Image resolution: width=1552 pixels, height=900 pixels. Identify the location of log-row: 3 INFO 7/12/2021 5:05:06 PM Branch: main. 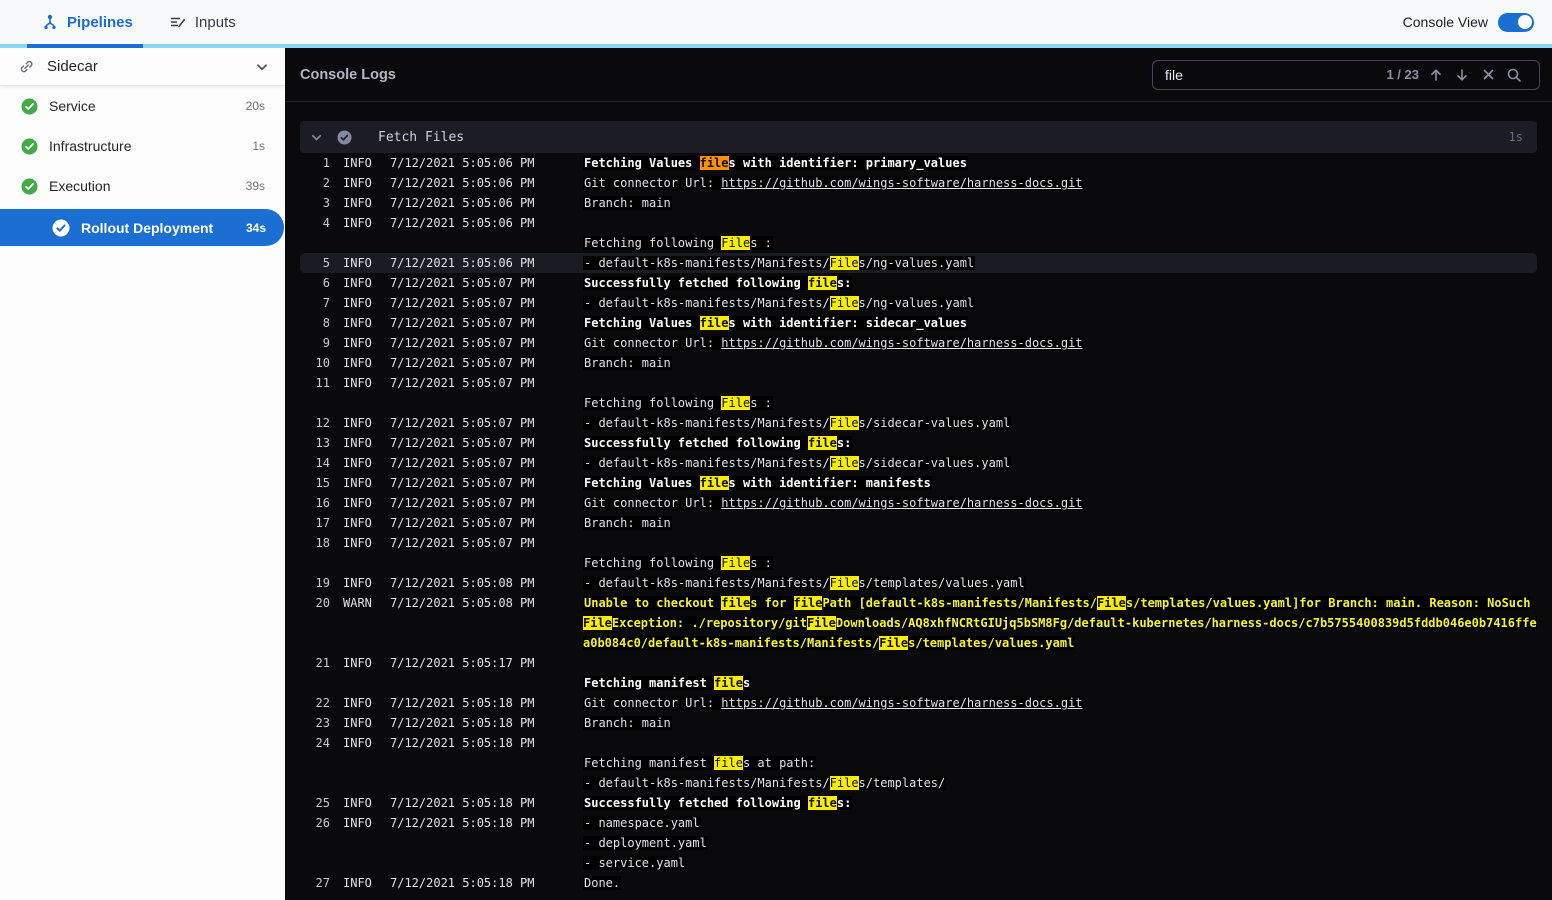
(918, 203).